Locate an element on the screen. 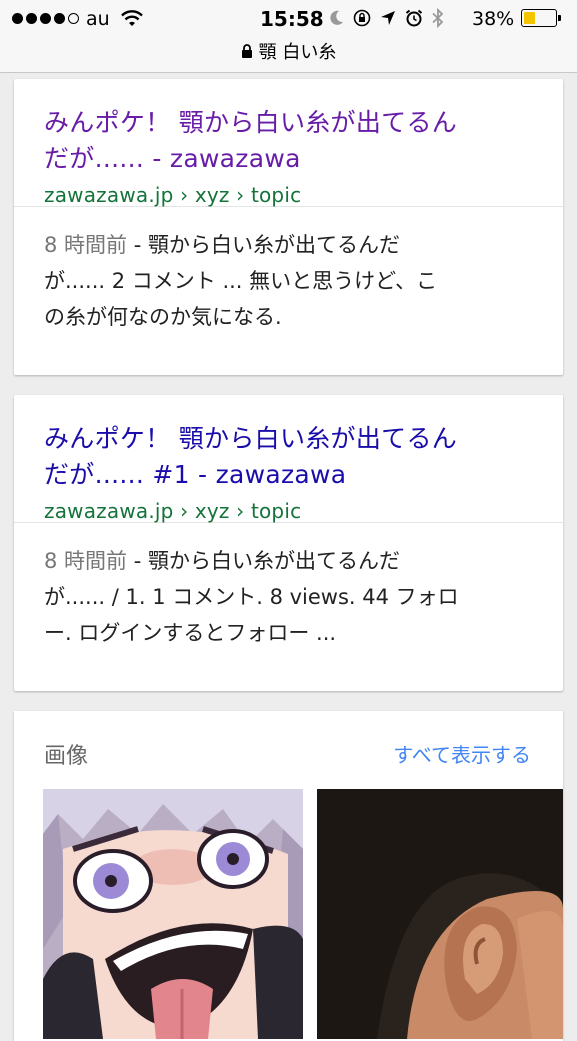 Image resolution: width=577 pixels, height=1041 pixels. image-thumbnail-ear is located at coordinates (440, 914).